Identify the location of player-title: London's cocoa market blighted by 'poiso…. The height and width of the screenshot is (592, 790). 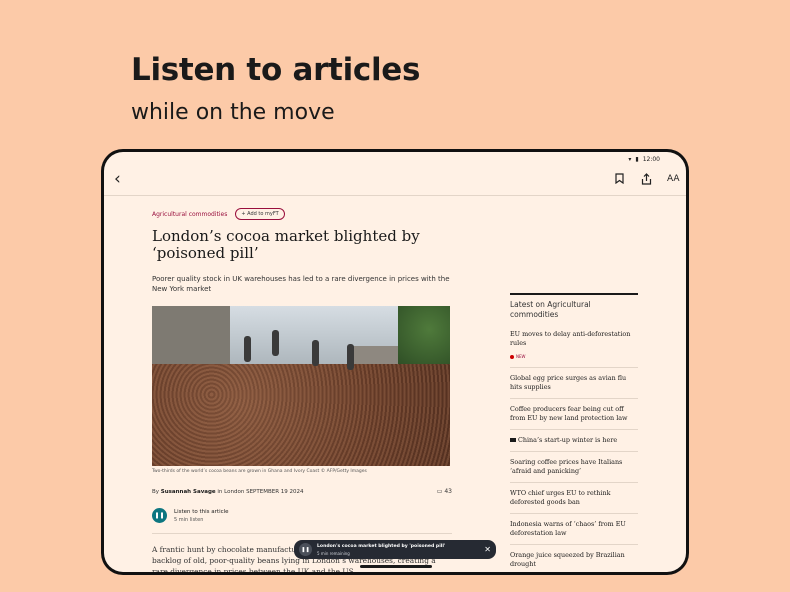
(381, 546).